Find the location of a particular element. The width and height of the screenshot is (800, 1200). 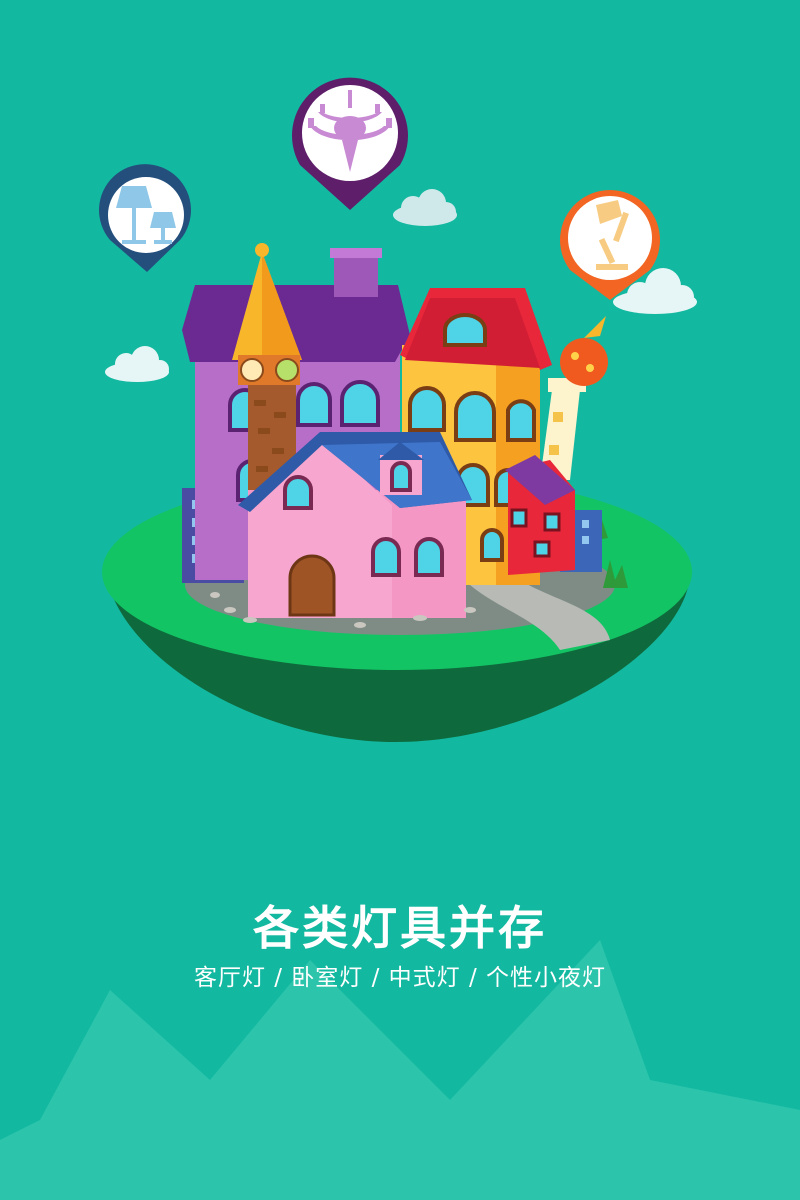

pin-left is located at coordinates (145, 218).